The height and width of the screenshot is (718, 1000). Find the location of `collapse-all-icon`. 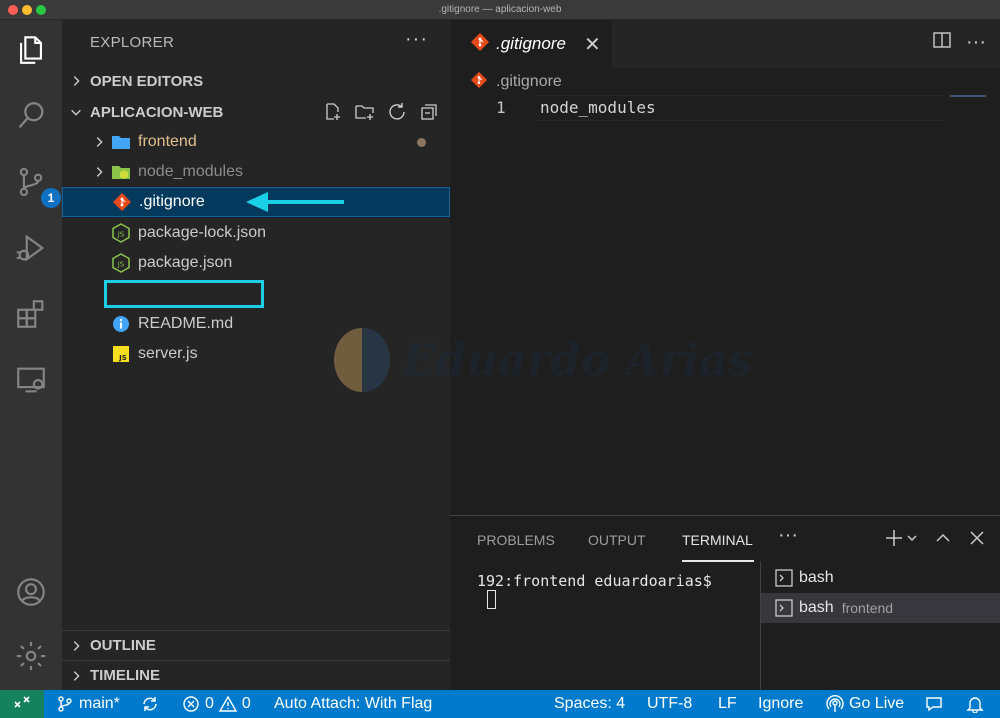

collapse-all-icon is located at coordinates (429, 112).